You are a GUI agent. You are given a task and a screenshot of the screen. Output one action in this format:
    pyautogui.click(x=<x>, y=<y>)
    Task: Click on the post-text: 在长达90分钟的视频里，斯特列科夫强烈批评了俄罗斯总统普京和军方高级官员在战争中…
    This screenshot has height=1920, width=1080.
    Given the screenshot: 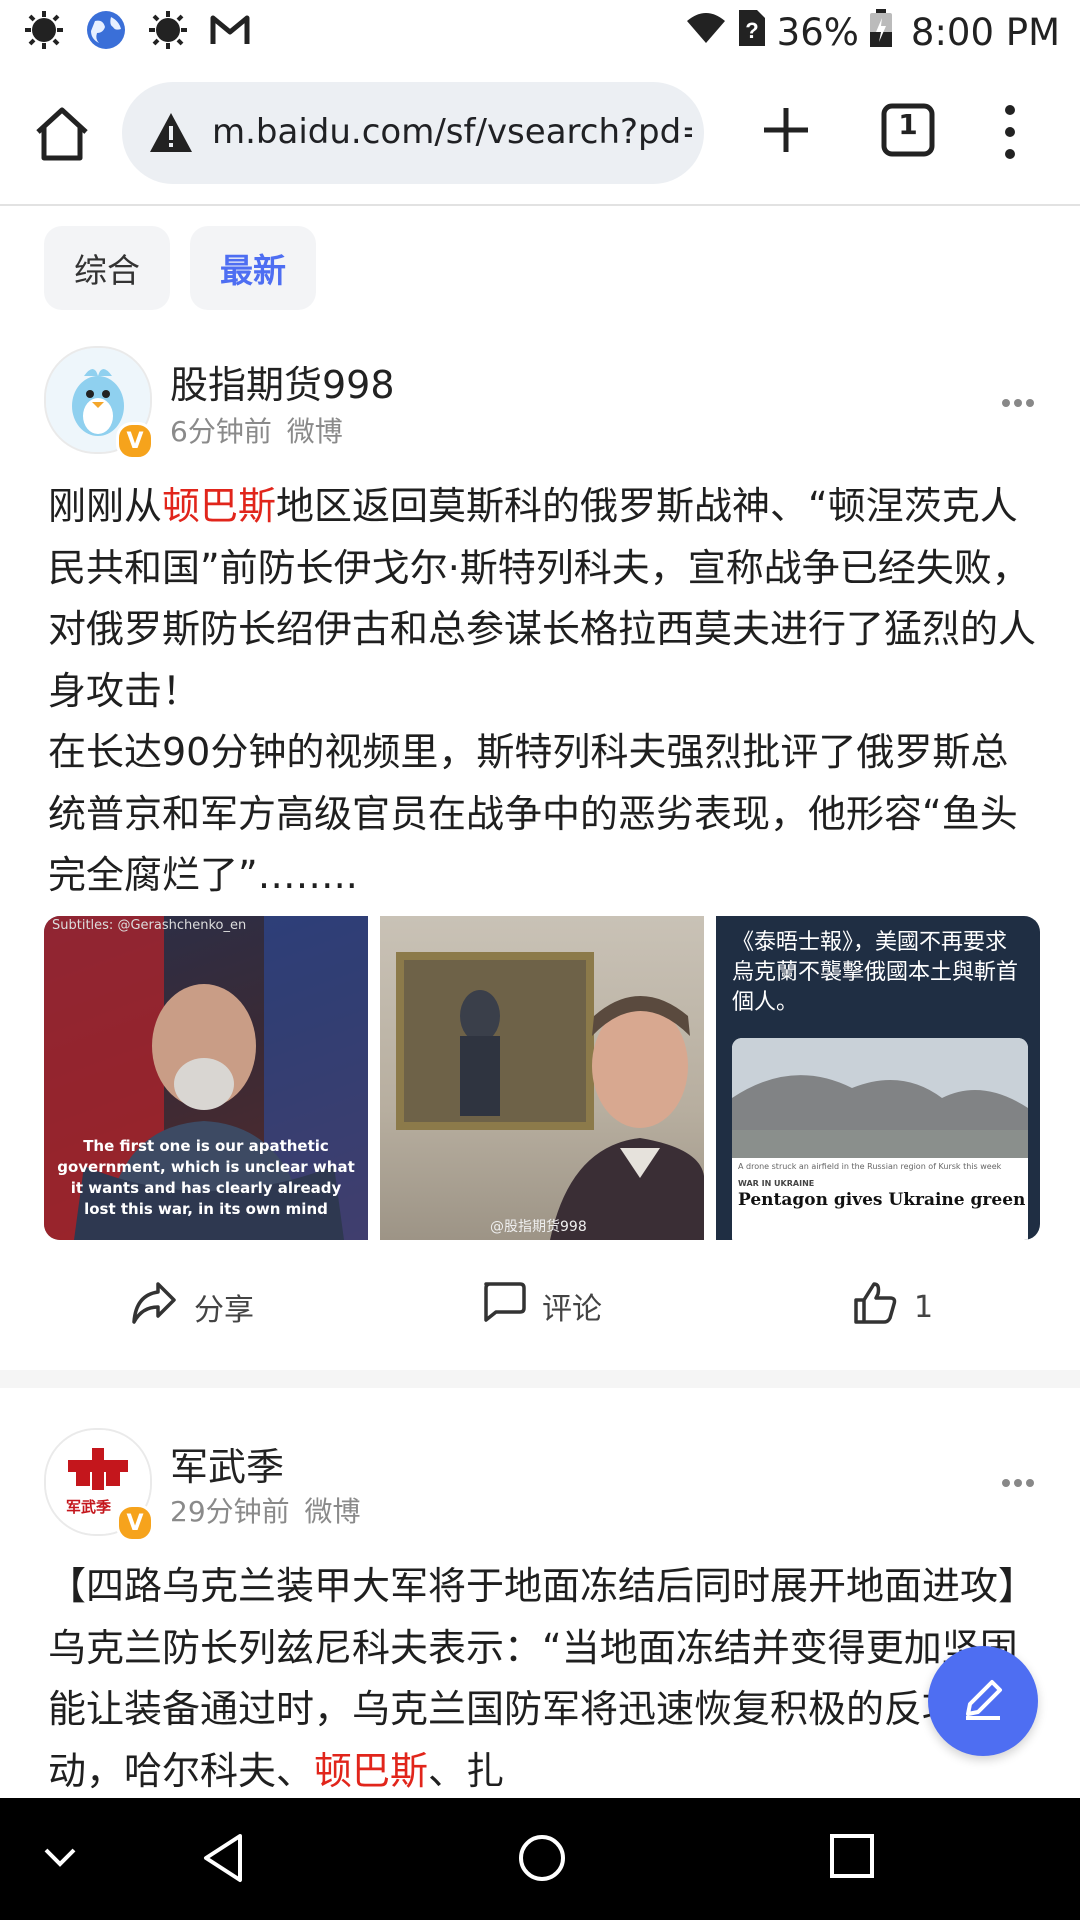 What is the action you would take?
    pyautogui.click(x=533, y=813)
    